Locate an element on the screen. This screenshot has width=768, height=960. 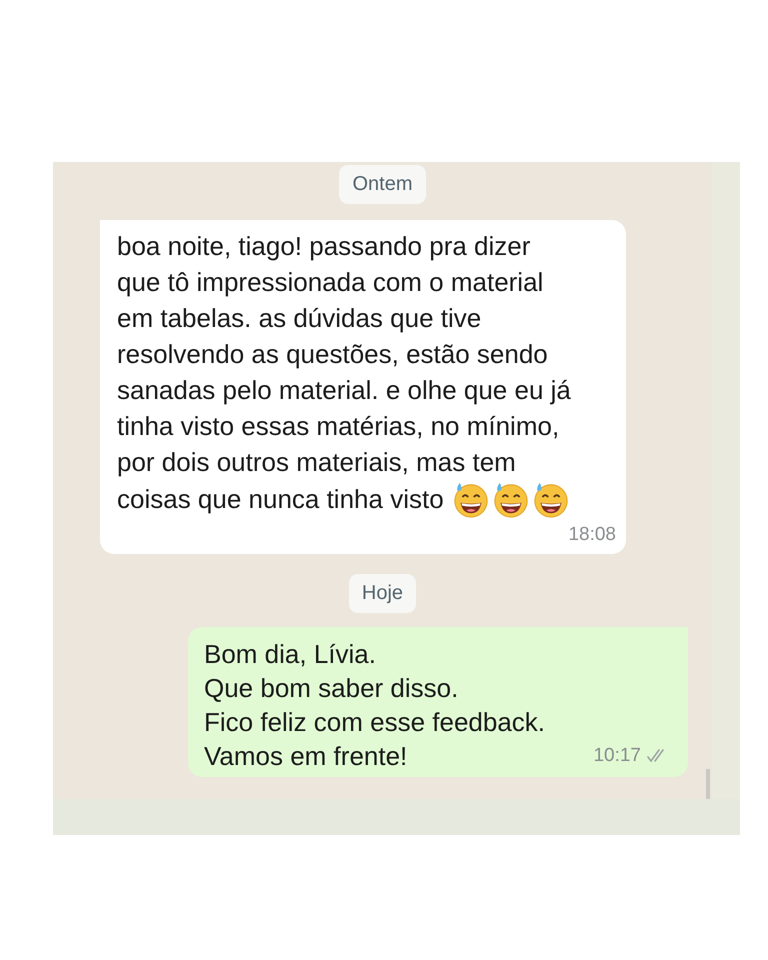
message-text: Vamos em frente! is located at coordinates (306, 756).